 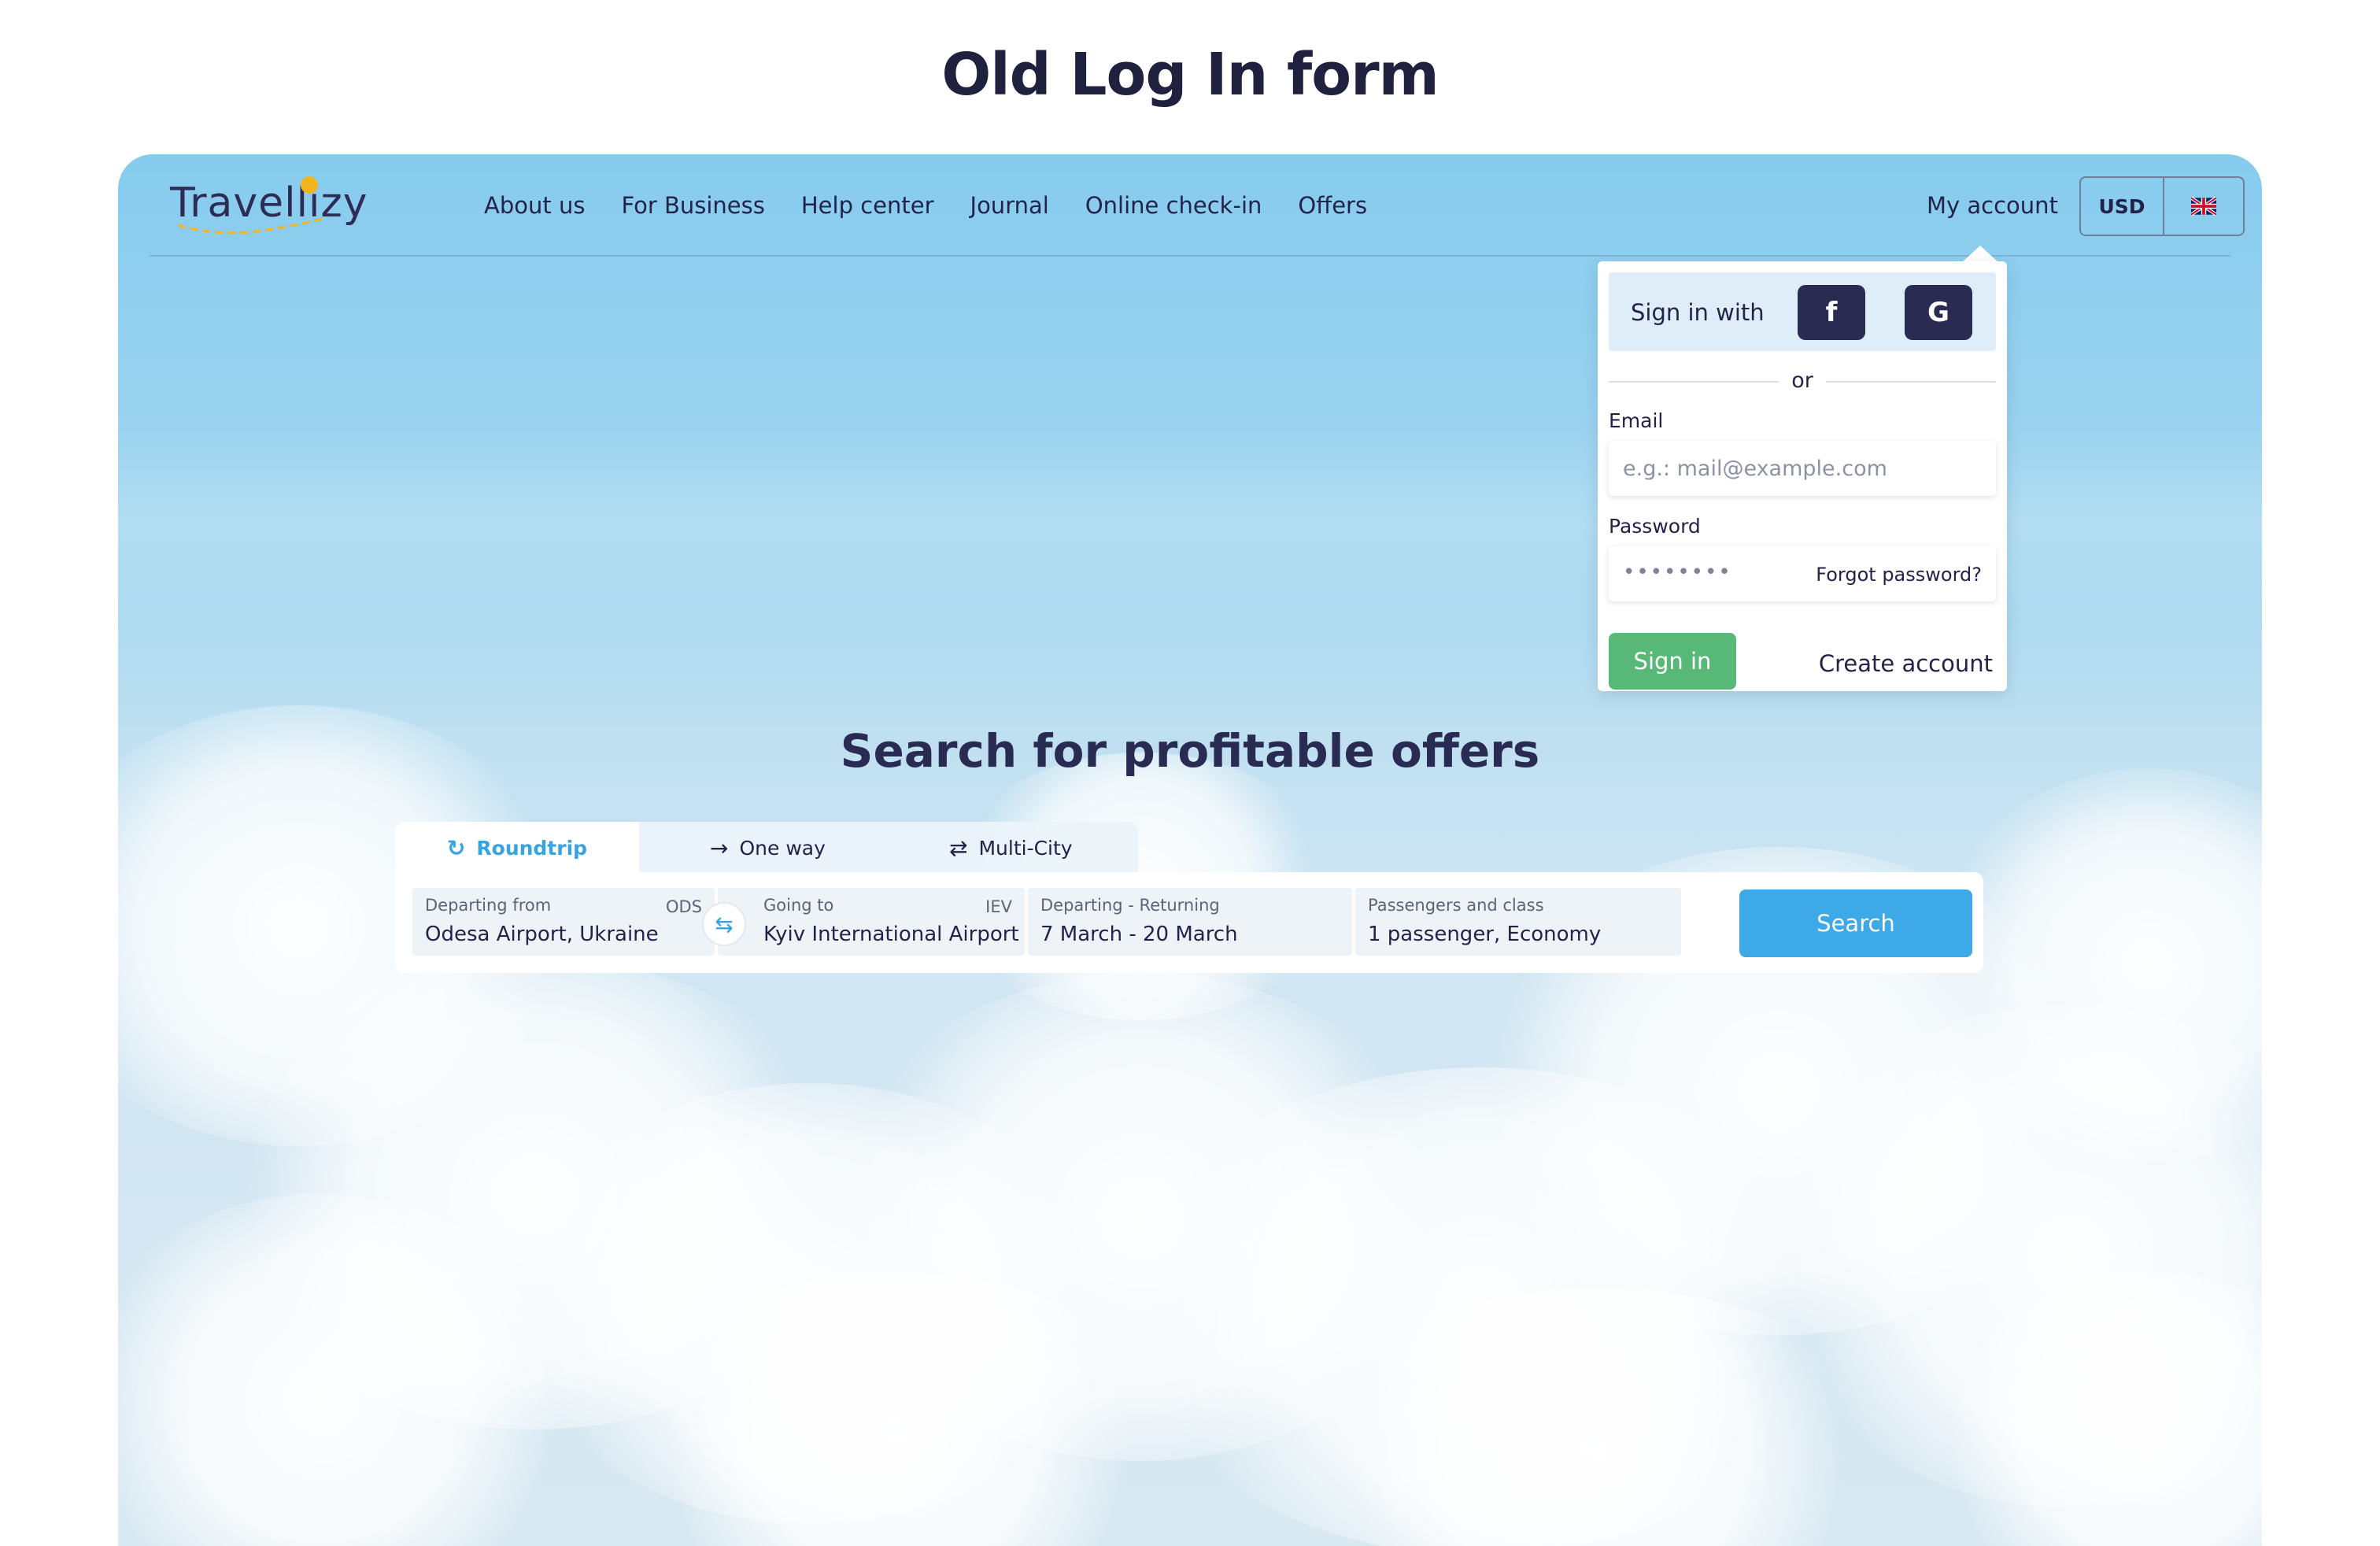 I want to click on dates-field: Departing - Returning 7 March - 20 March, so click(x=1190, y=922).